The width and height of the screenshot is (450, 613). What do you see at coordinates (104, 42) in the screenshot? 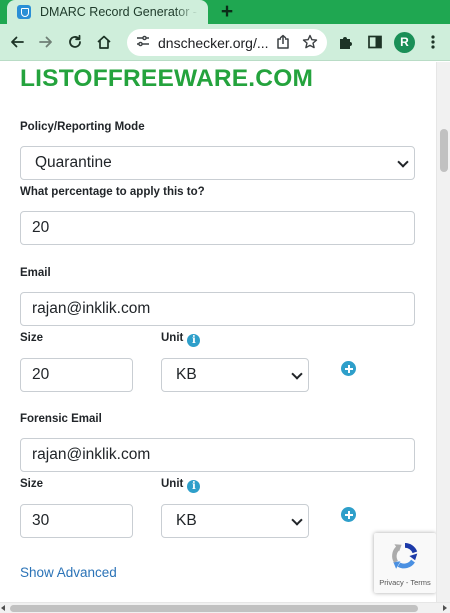
I see `home-icon` at bounding box center [104, 42].